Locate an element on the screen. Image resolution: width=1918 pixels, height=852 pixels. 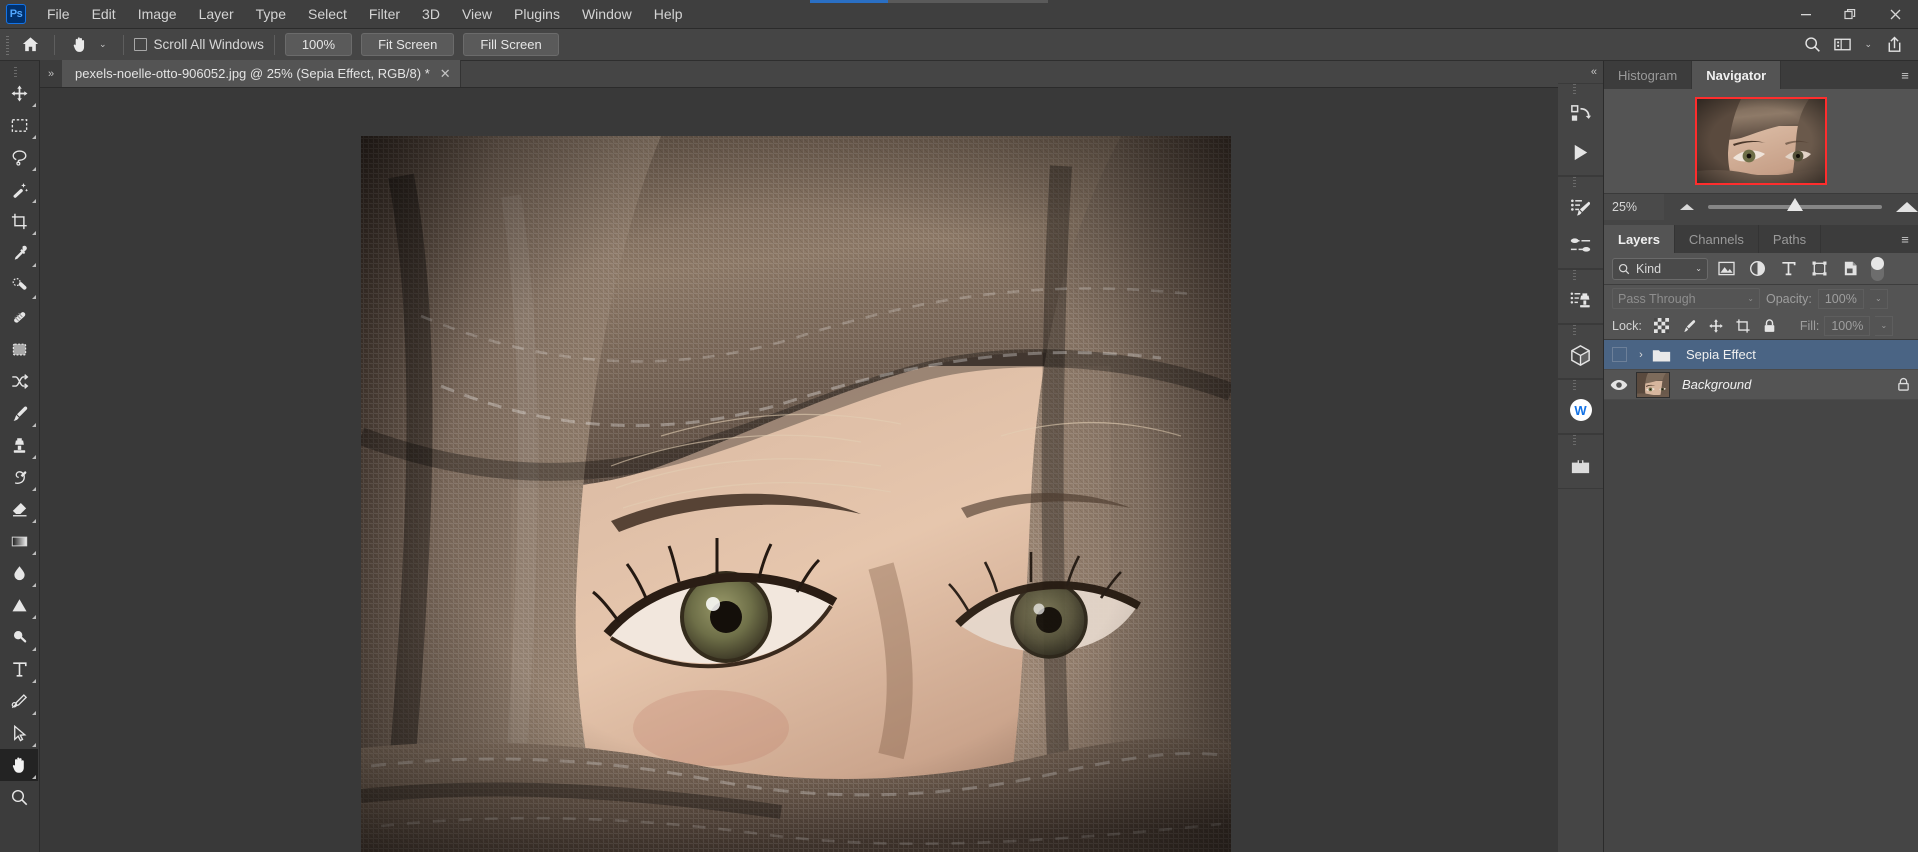
navigator-view-box is located at coordinates (1761, 141).